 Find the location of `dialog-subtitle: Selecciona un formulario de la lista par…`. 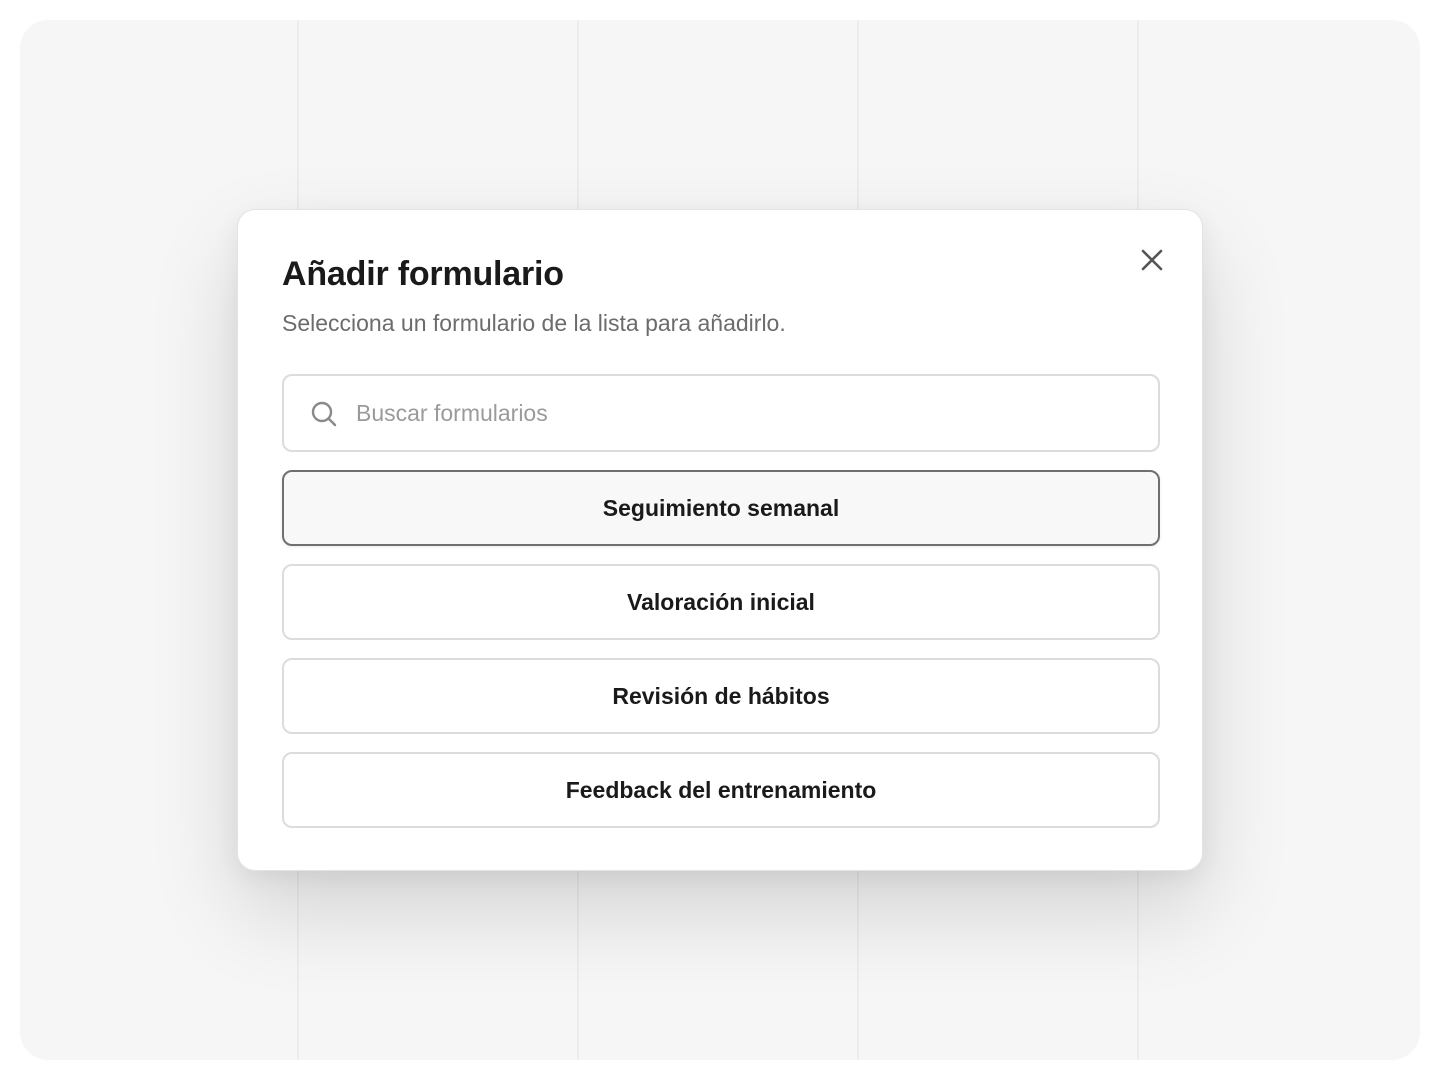

dialog-subtitle: Selecciona un formulario de la lista par… is located at coordinates (534, 323).